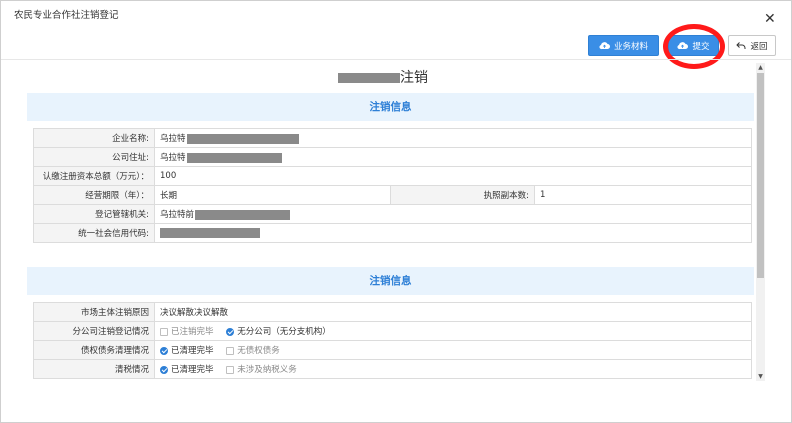 Image resolution: width=792 pixels, height=423 pixels. Describe the element at coordinates (643, 195) in the screenshot. I see `copies-value: 1` at that location.